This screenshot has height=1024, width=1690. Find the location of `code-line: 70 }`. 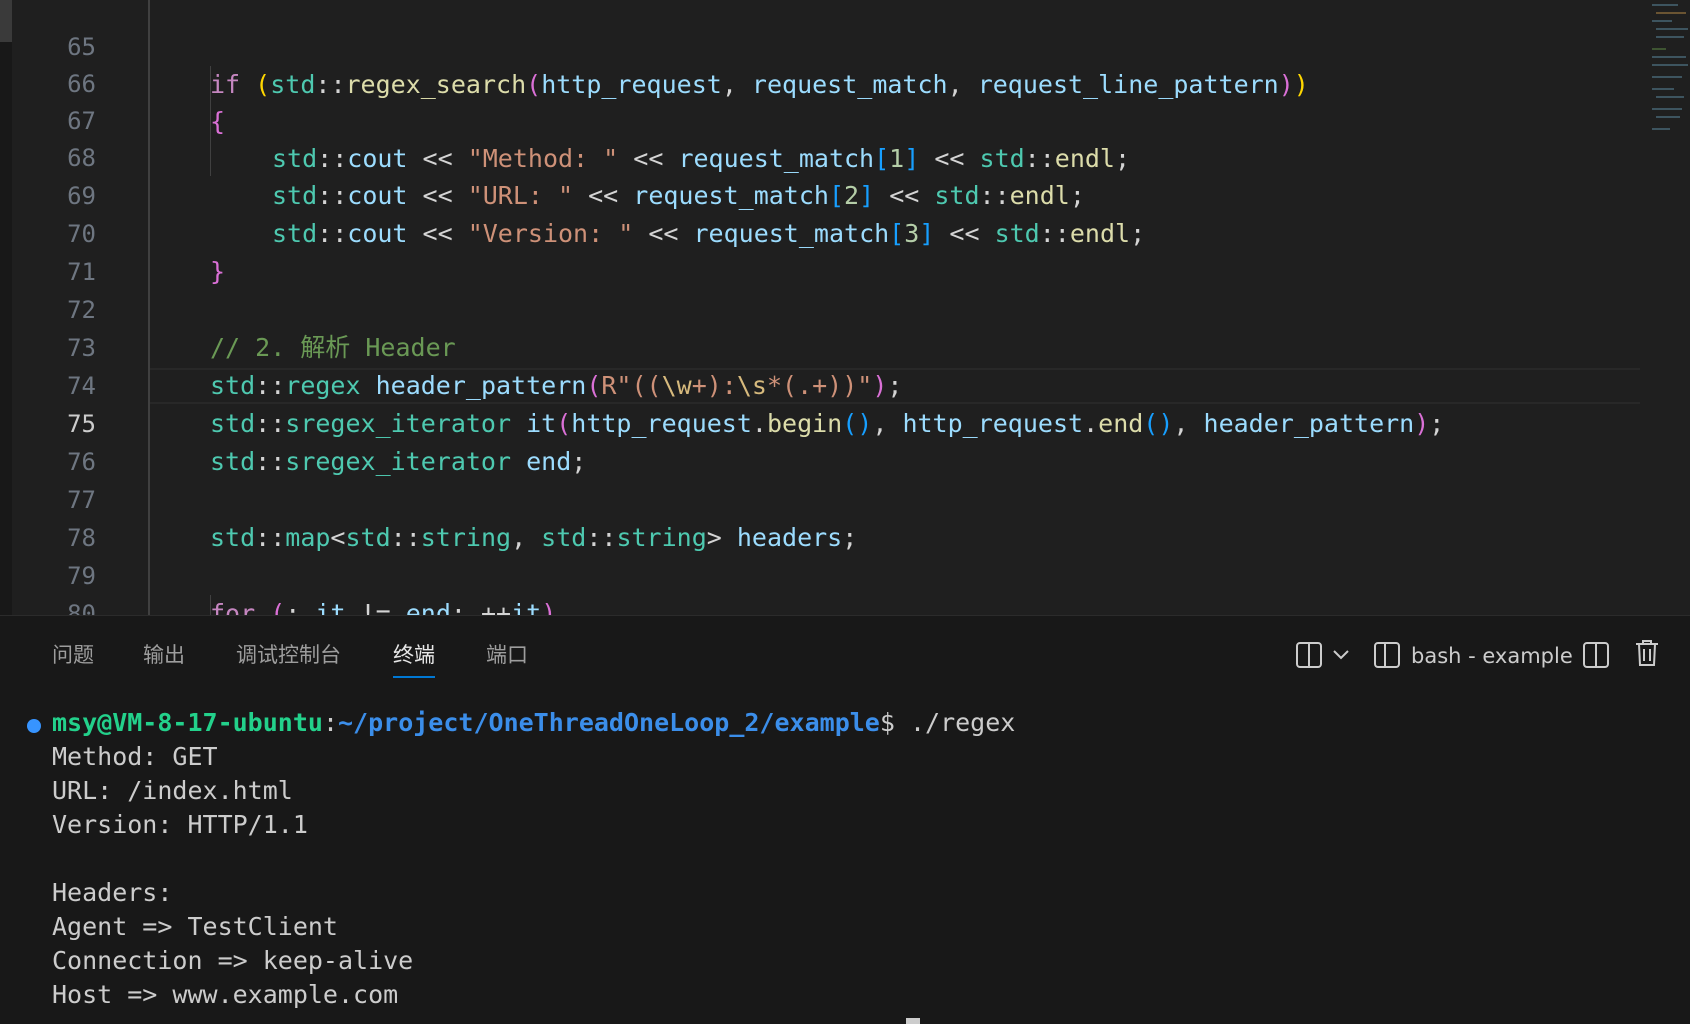

code-line: 70 } is located at coordinates (820, 231).